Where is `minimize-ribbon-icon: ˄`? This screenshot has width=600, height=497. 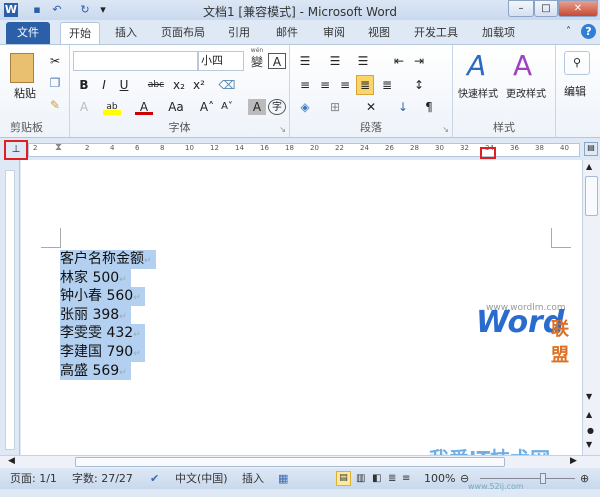 minimize-ribbon-icon: ˄ is located at coordinates (568, 31).